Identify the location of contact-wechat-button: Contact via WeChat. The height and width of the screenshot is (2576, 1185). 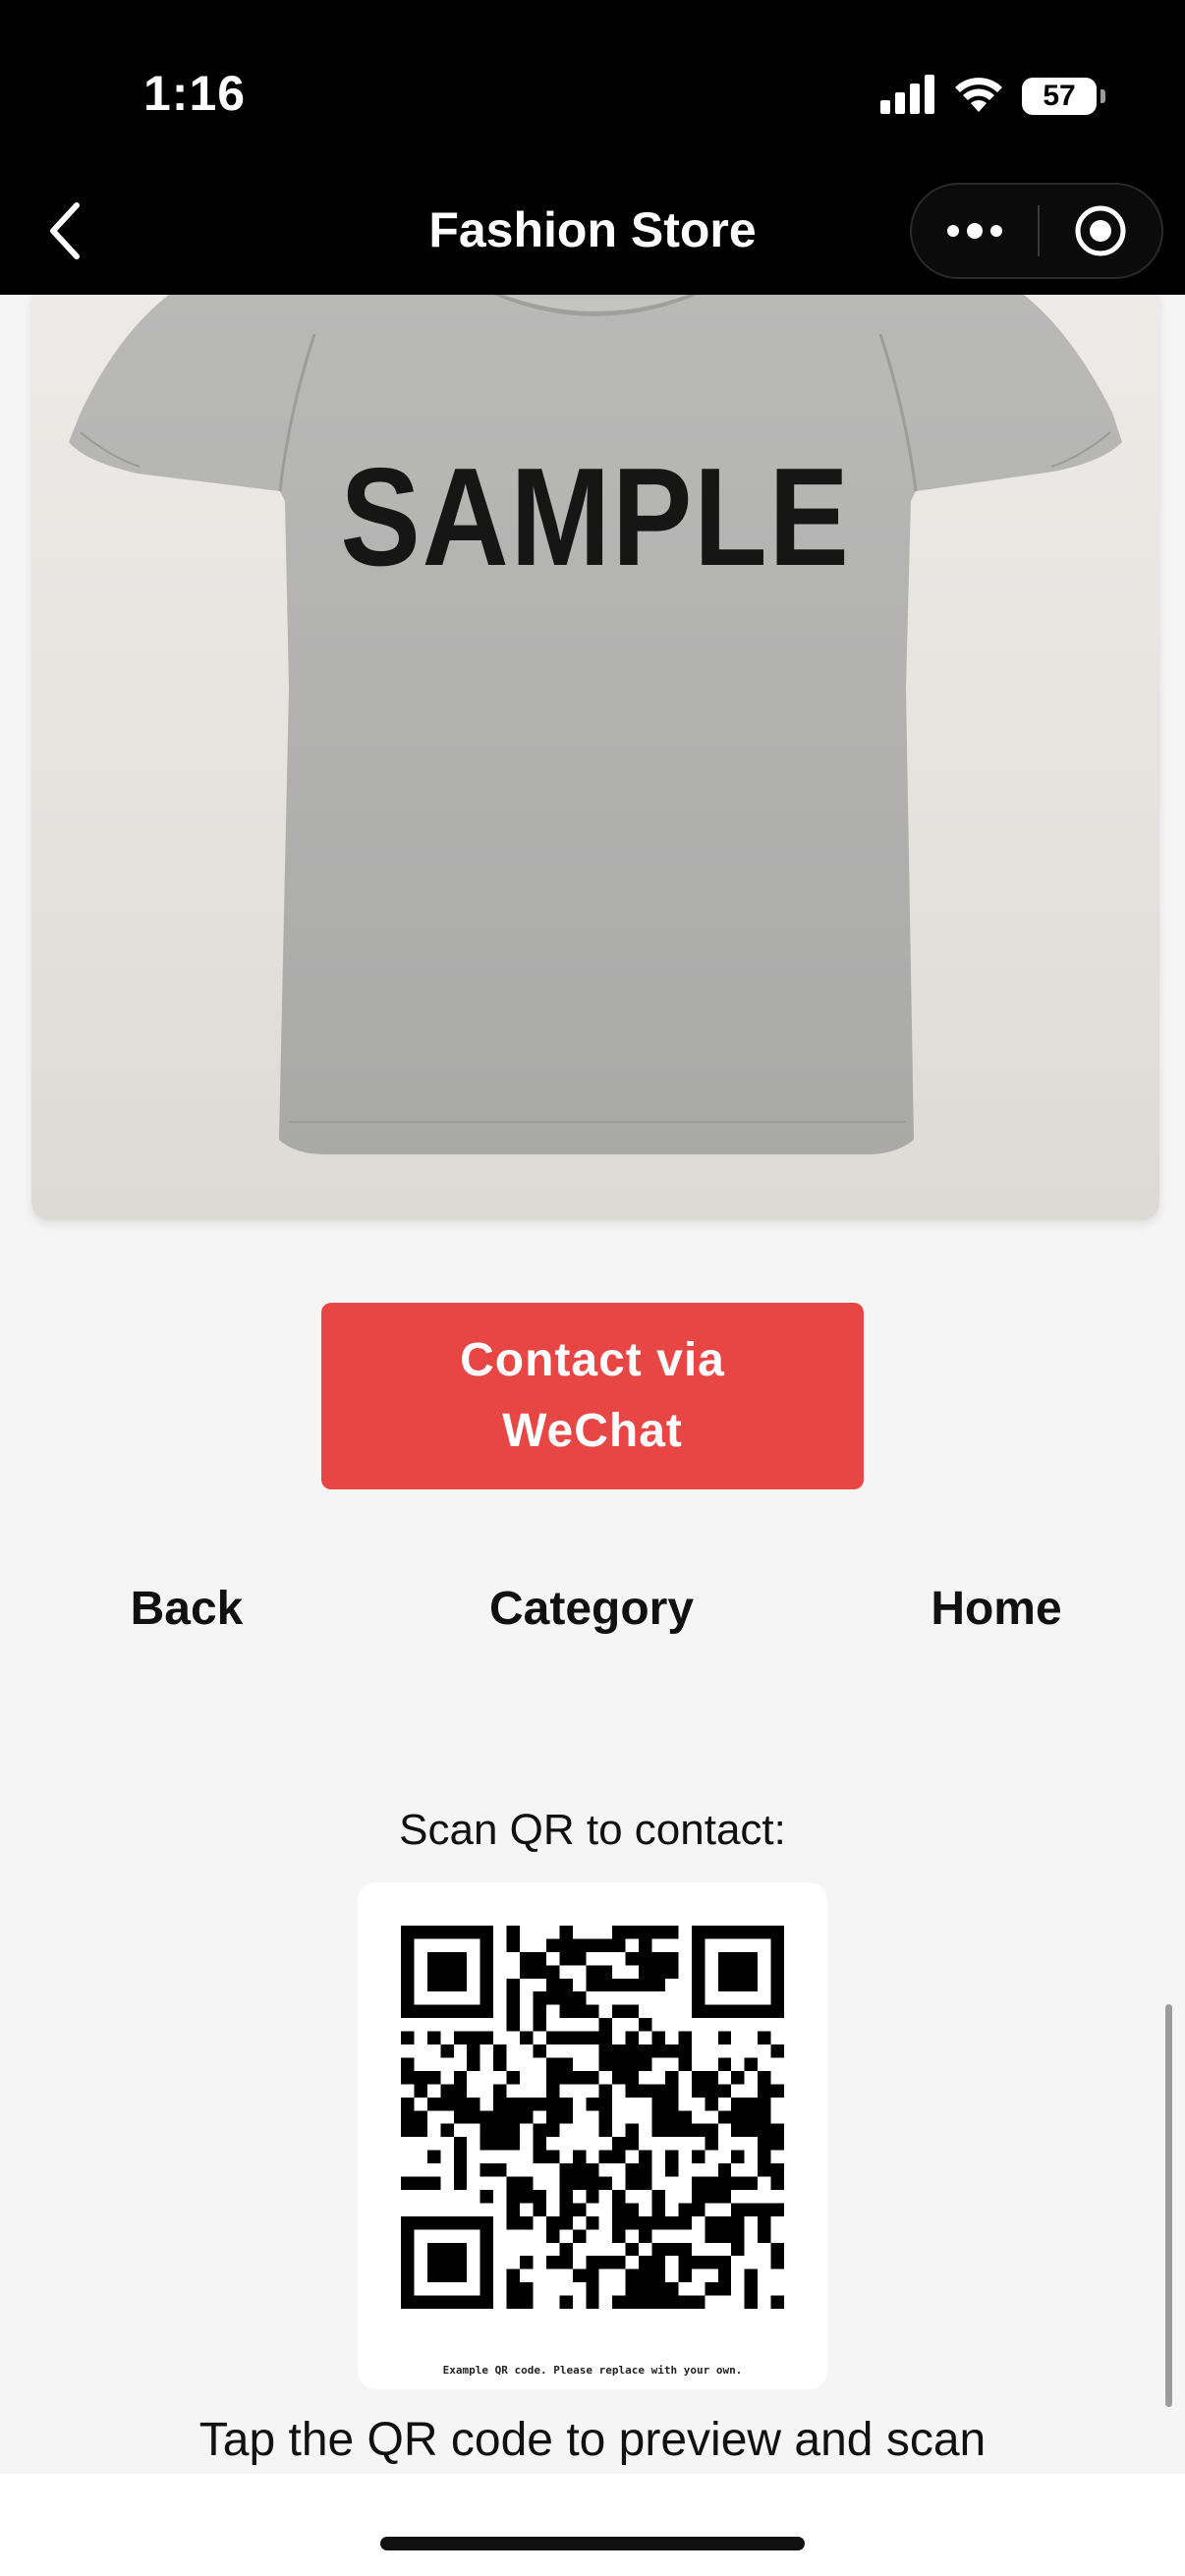
(592, 1396).